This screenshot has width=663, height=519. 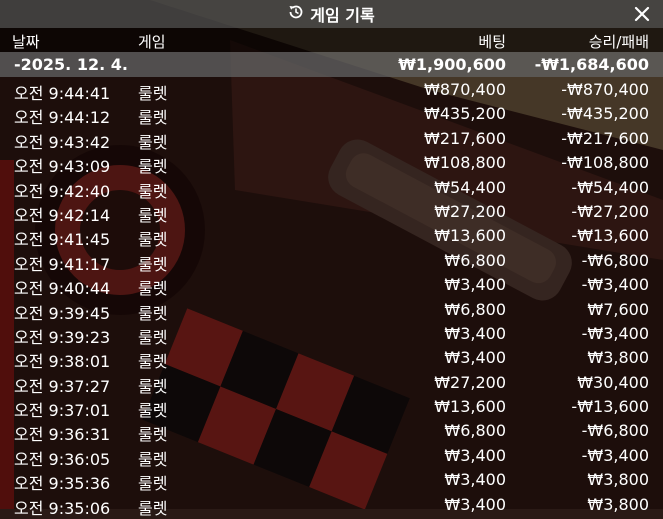 I want to click on row-result: -₩435,200, so click(x=605, y=114).